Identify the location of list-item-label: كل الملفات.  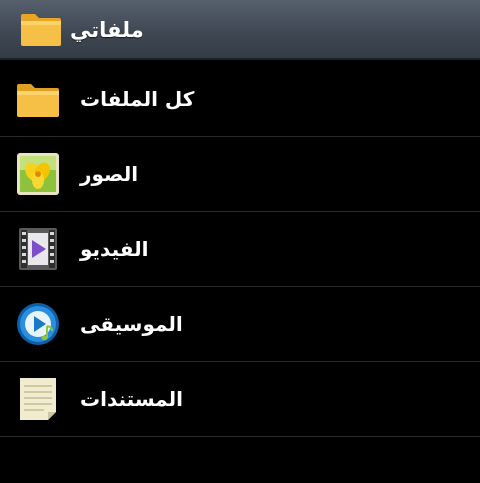
(137, 99).